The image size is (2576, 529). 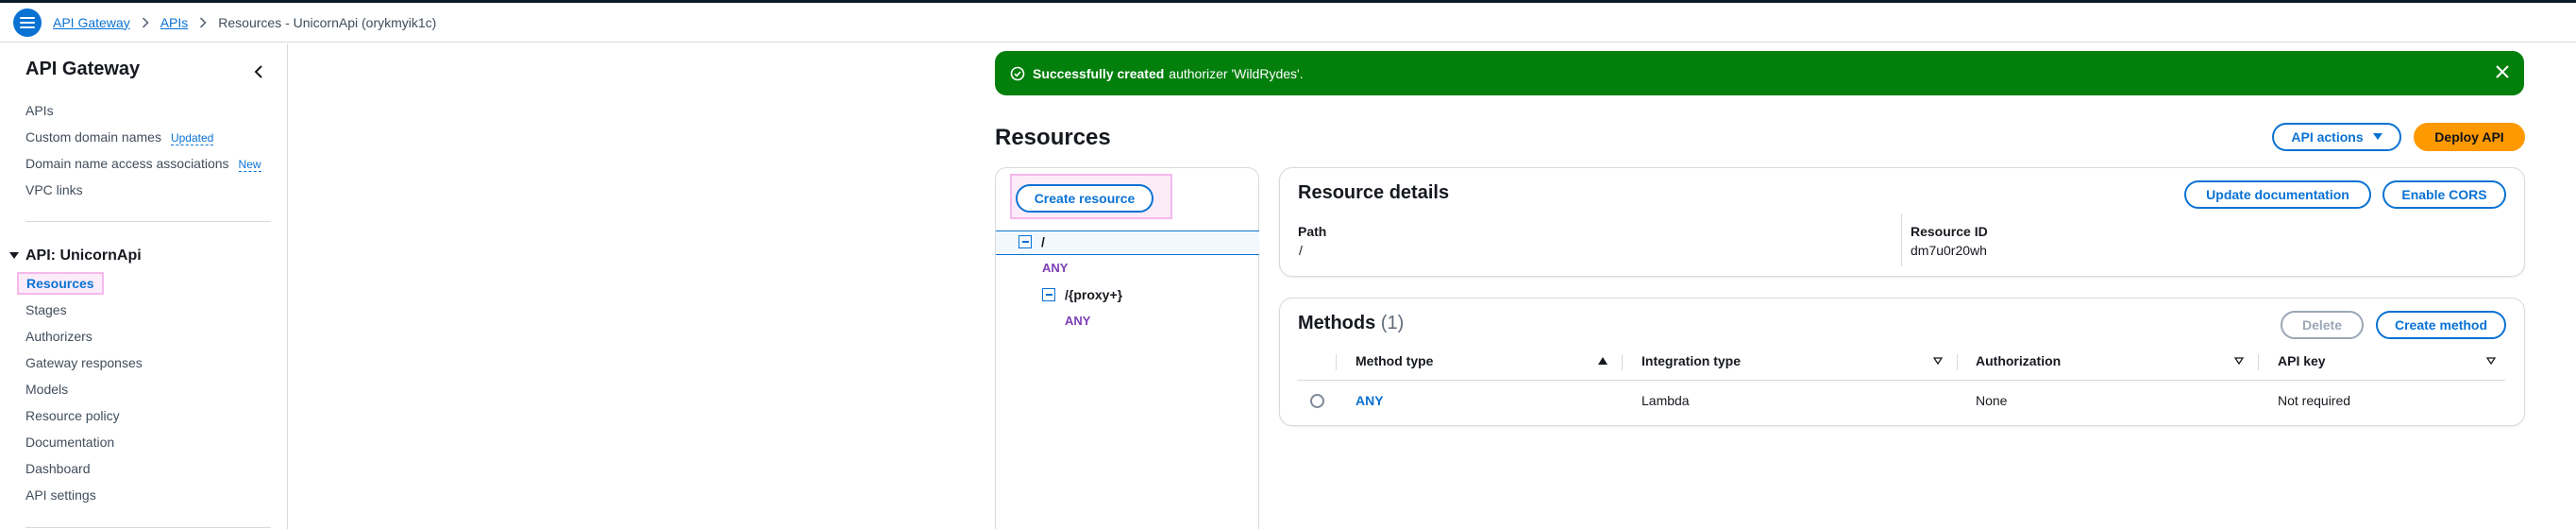 I want to click on collapse-sidebar-button, so click(x=258, y=71).